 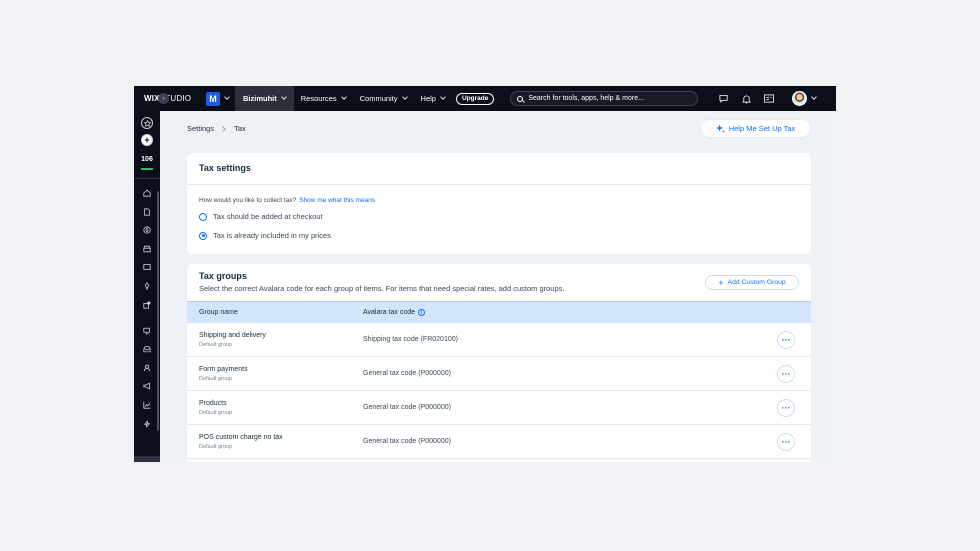 What do you see at coordinates (428, 98) in the screenshot?
I see `nav-label: Help` at bounding box center [428, 98].